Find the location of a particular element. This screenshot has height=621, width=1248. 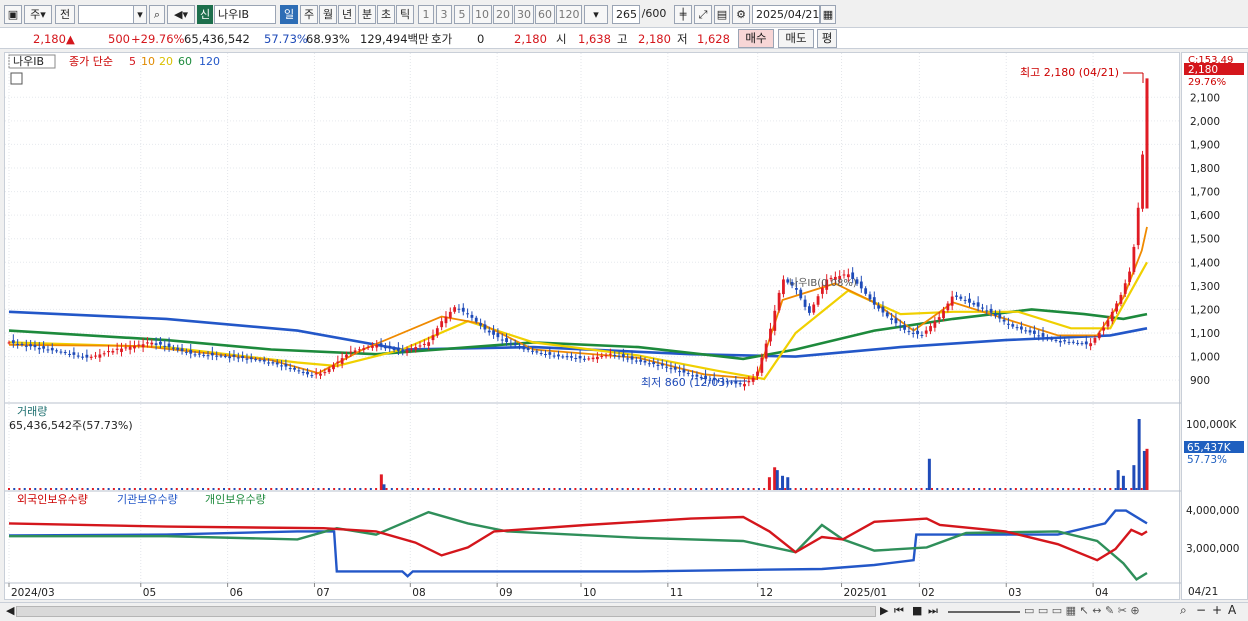

zoom-in-icon: ⌕ is located at coordinates (1183, 610).